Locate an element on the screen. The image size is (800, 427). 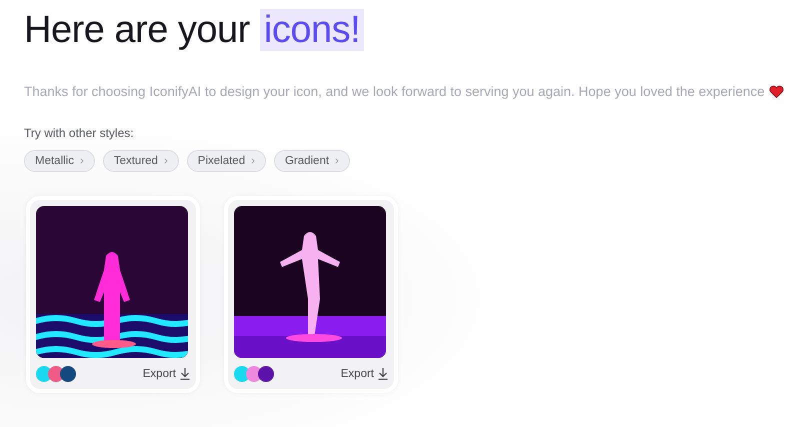
style-chip: Gradient › is located at coordinates (312, 161).